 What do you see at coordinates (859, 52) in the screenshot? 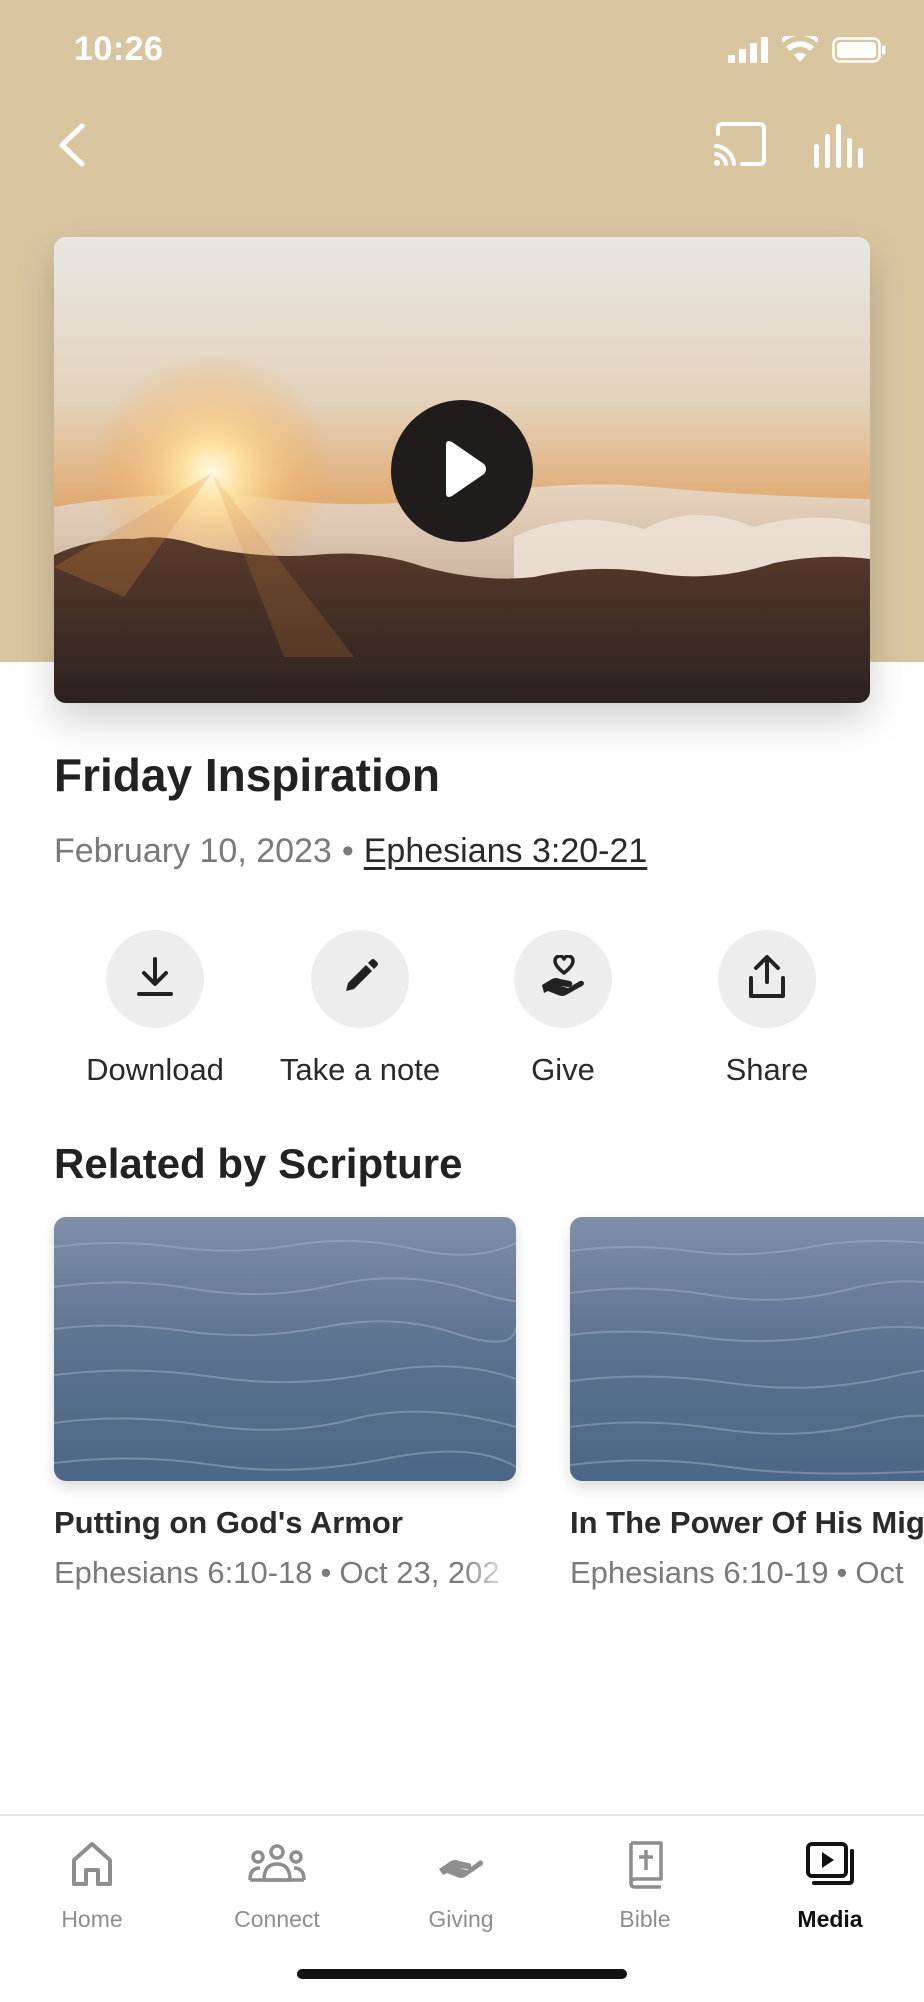
I see `battery-icon` at bounding box center [859, 52].